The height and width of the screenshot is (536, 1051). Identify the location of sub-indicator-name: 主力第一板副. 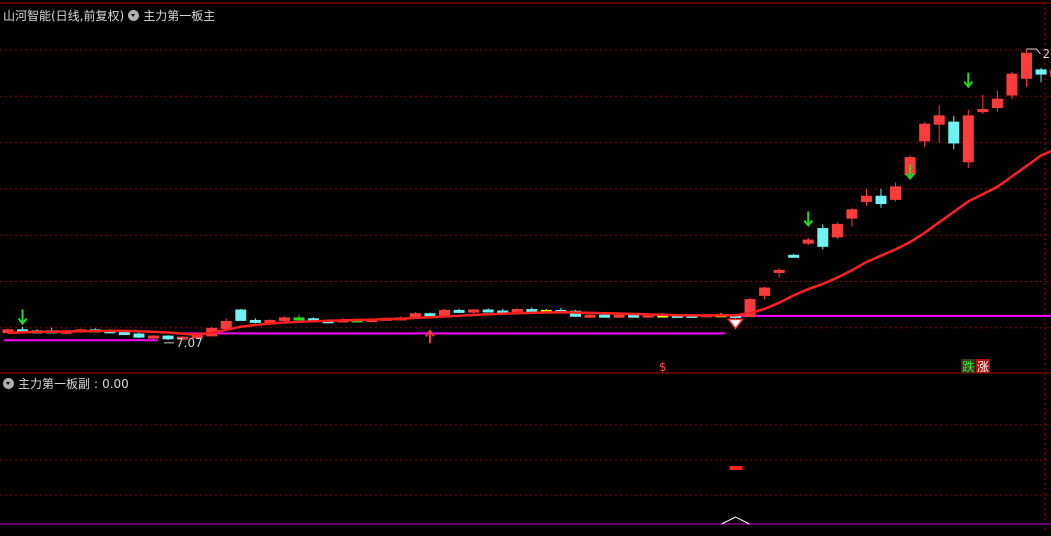
(54, 383).